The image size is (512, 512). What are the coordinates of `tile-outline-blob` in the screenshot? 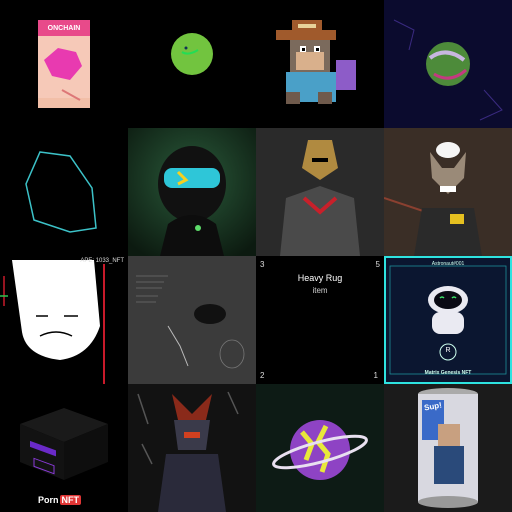 It's located at (64, 192).